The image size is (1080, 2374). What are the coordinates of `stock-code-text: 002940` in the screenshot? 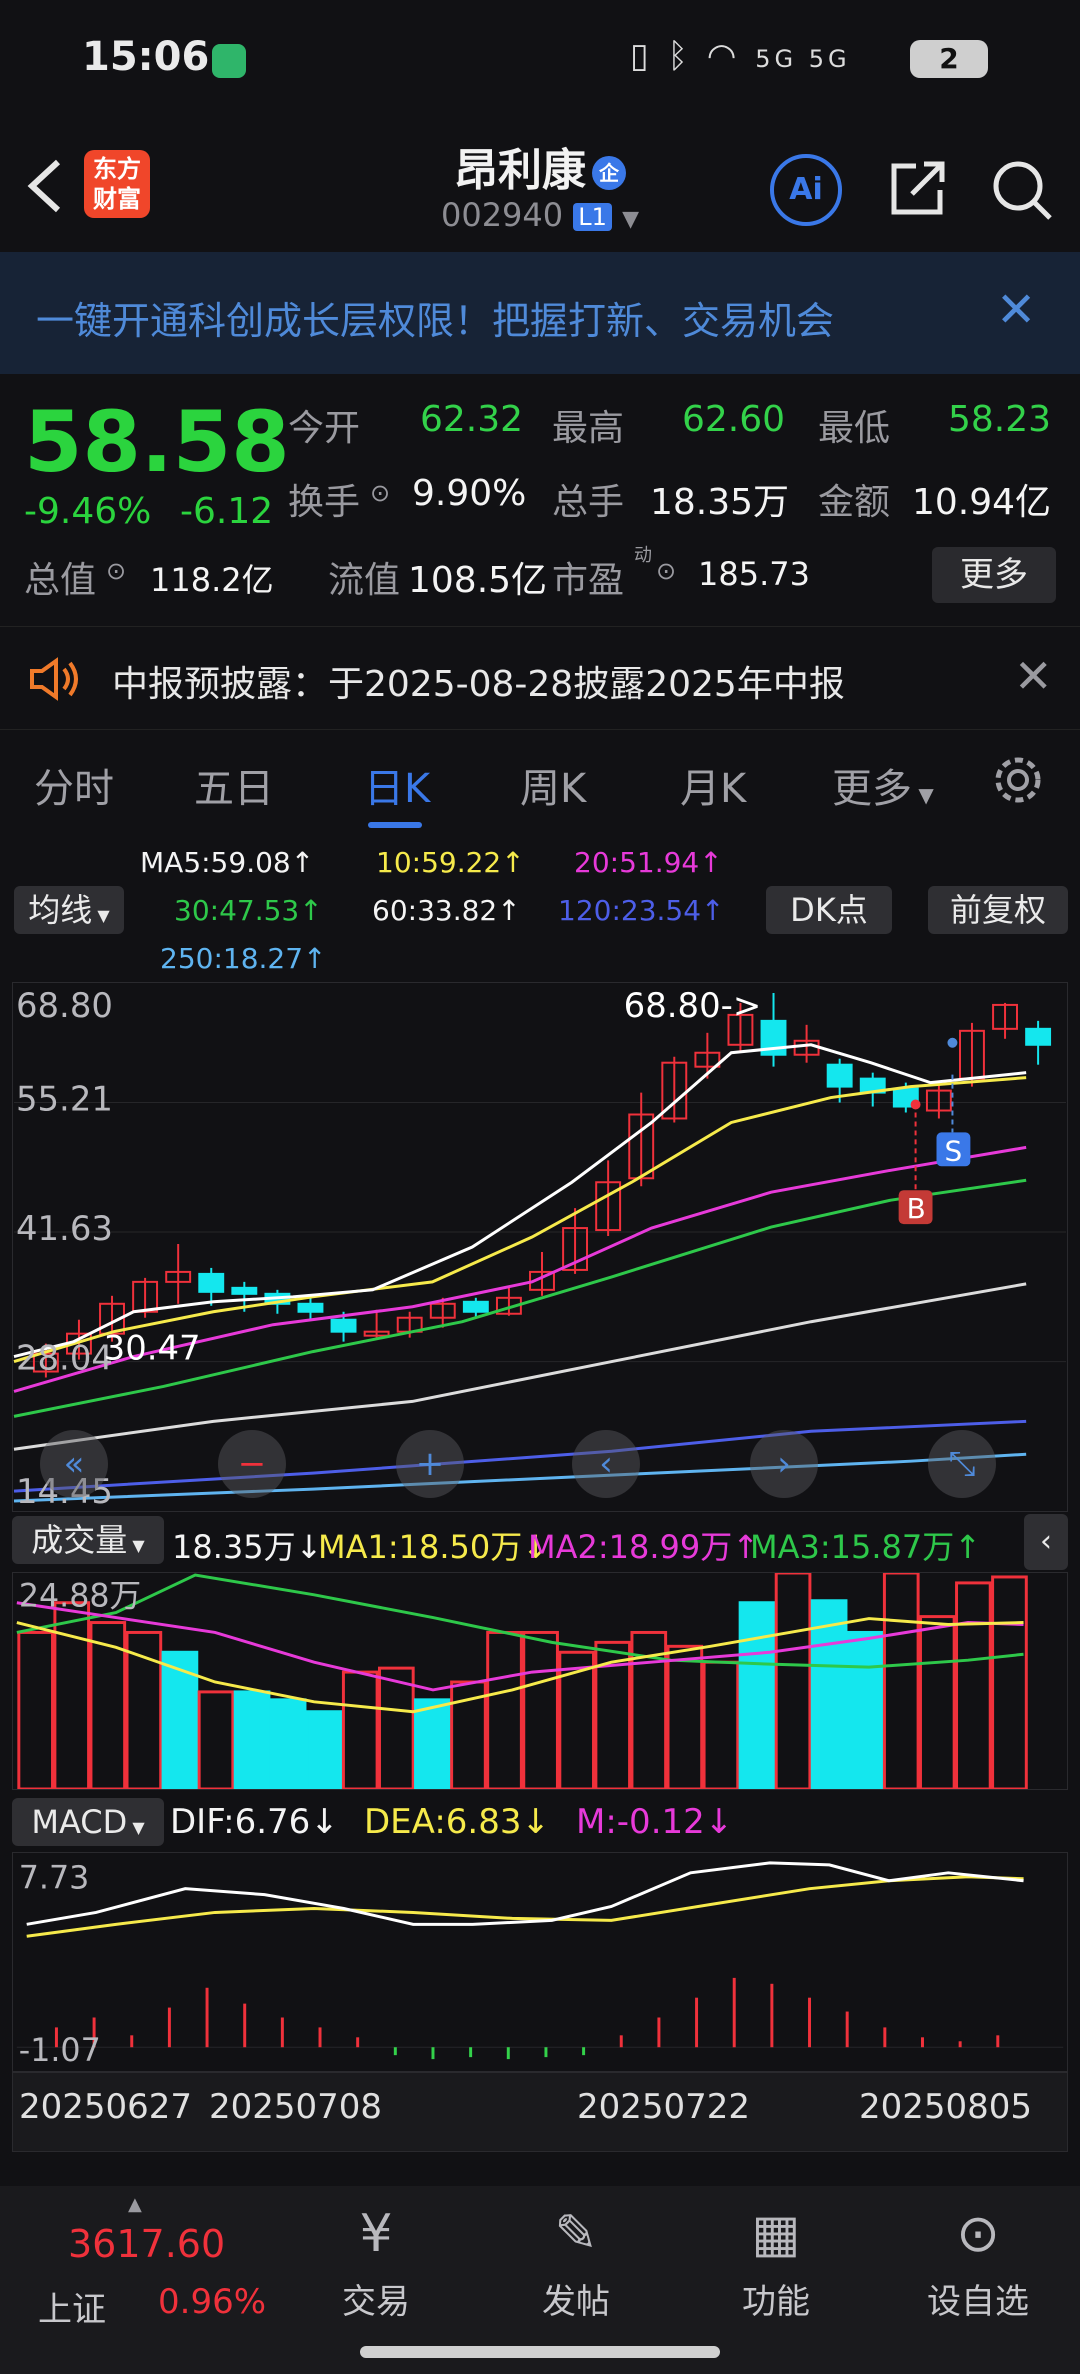 It's located at (502, 215).